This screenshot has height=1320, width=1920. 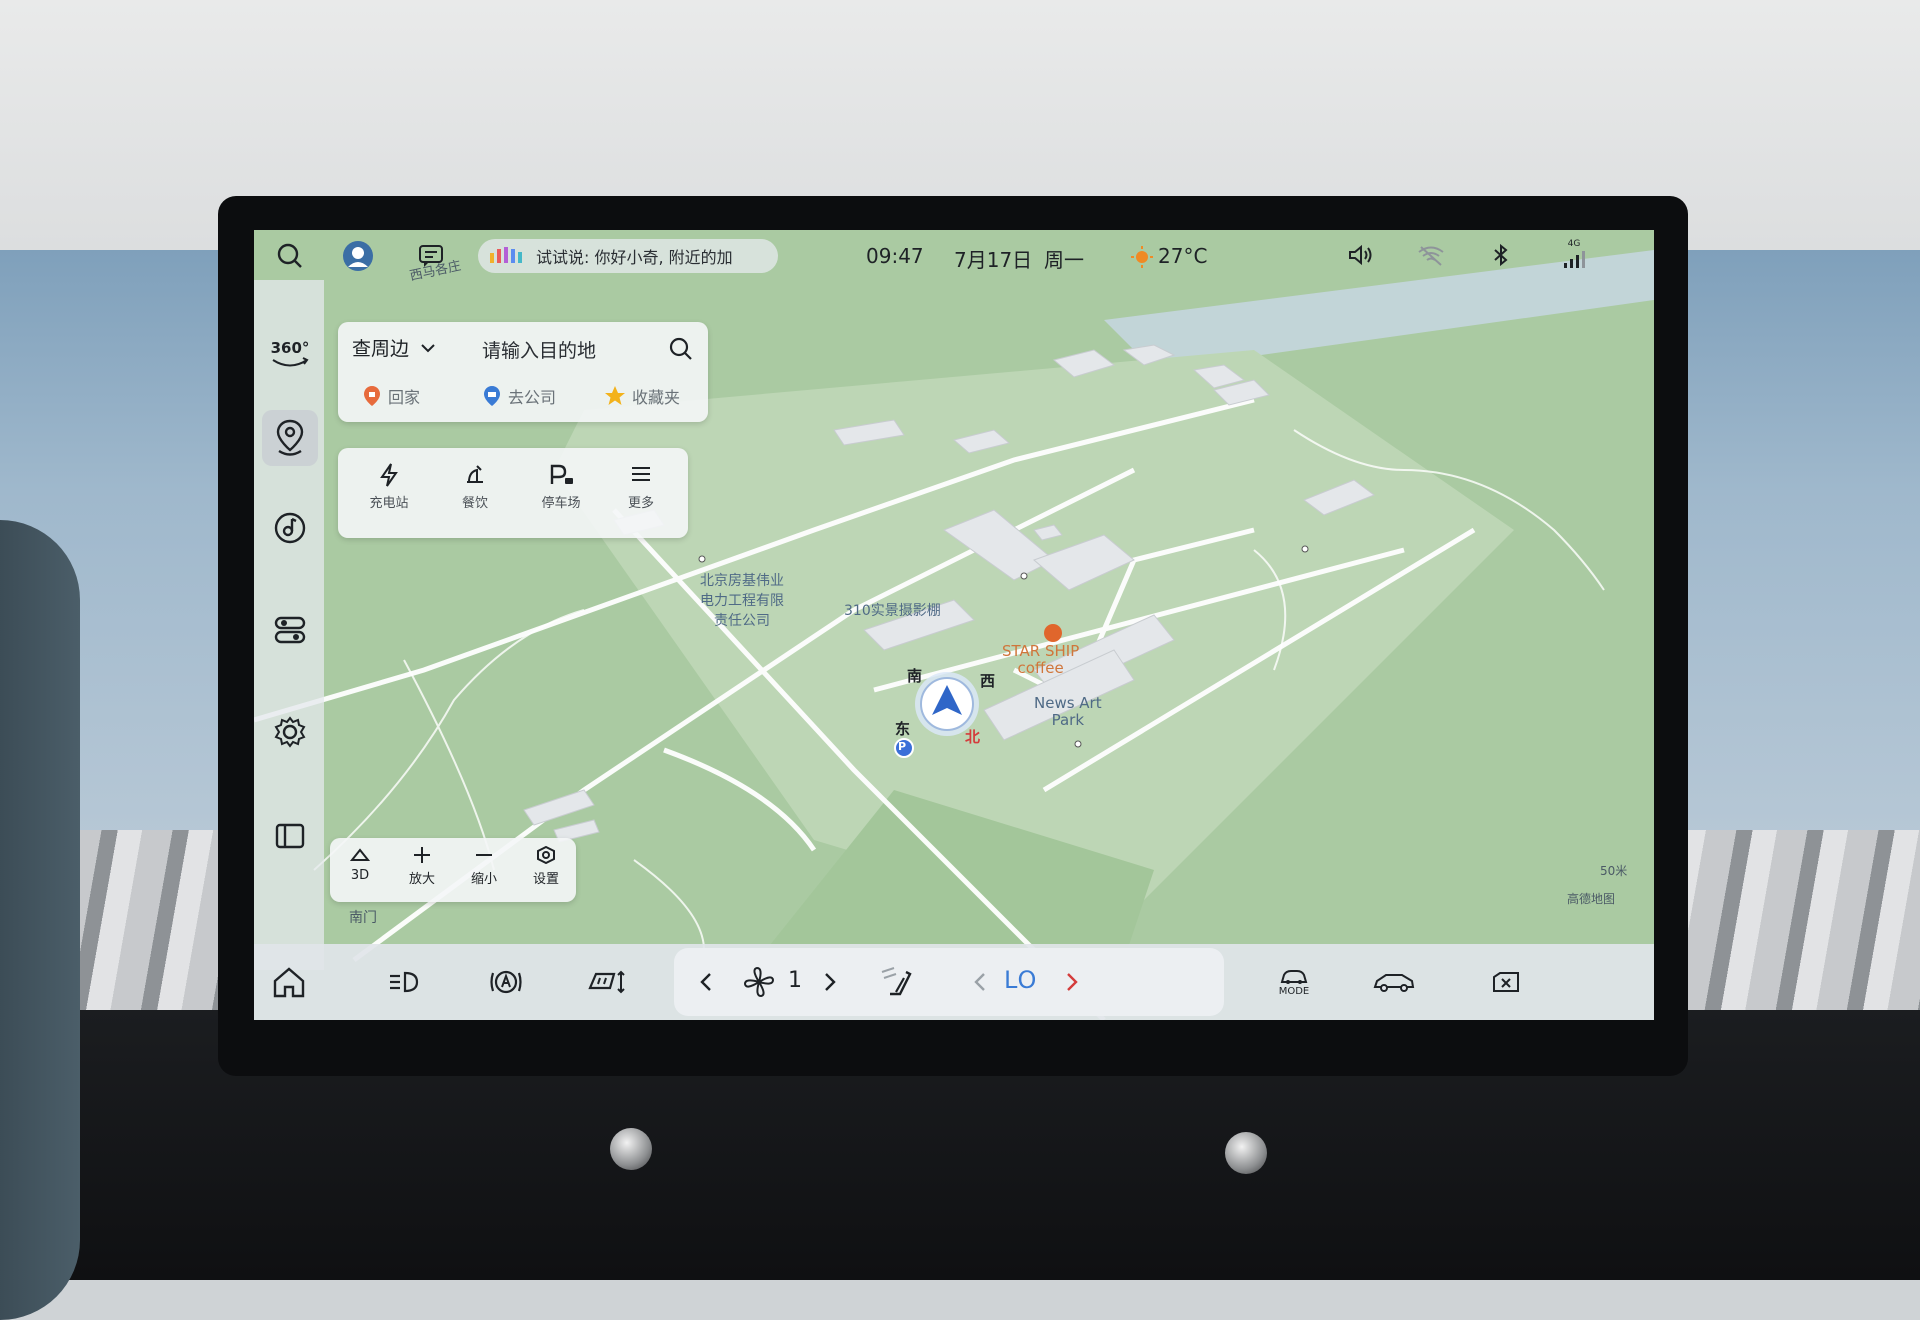 I want to click on minus-icon, so click(x=484, y=855).